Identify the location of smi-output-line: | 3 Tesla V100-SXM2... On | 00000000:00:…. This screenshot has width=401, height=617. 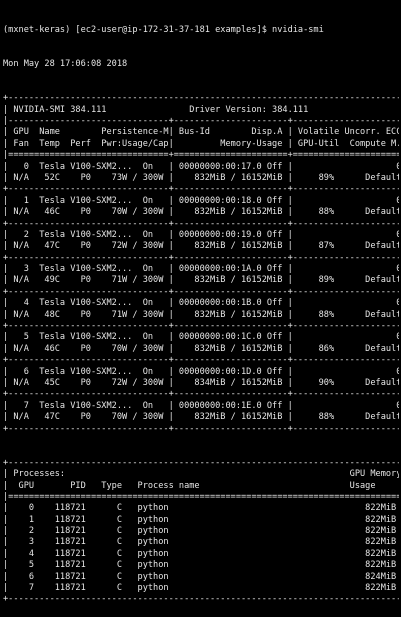
(201, 269).